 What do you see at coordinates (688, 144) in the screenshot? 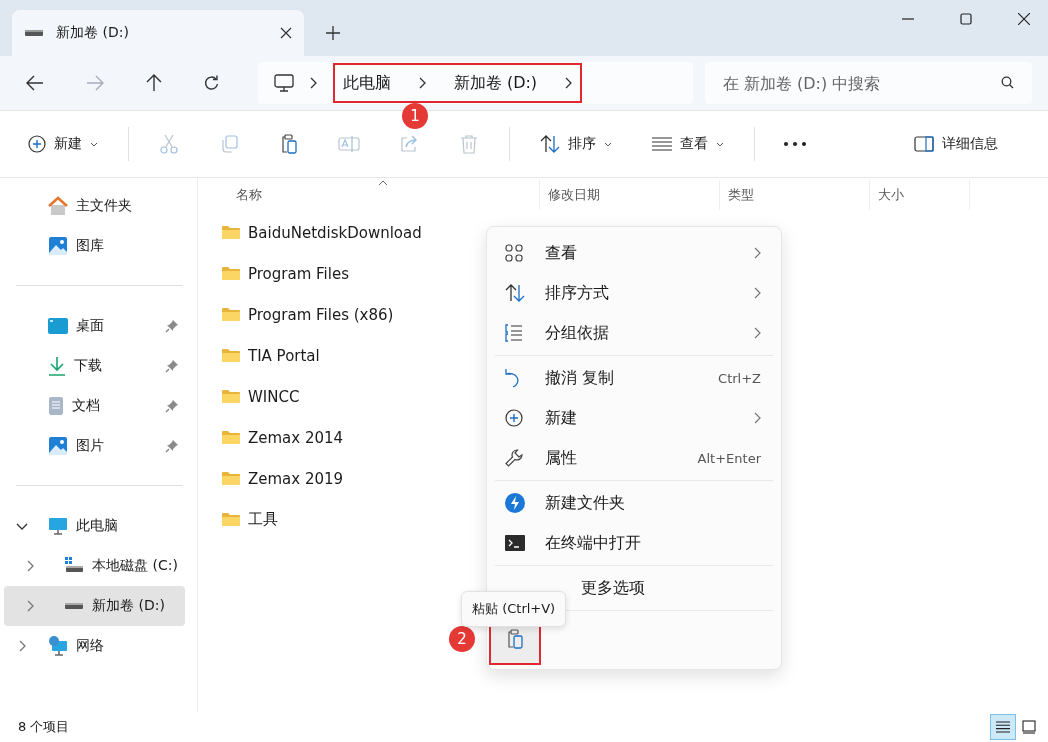
I see `view-button: 查看` at bounding box center [688, 144].